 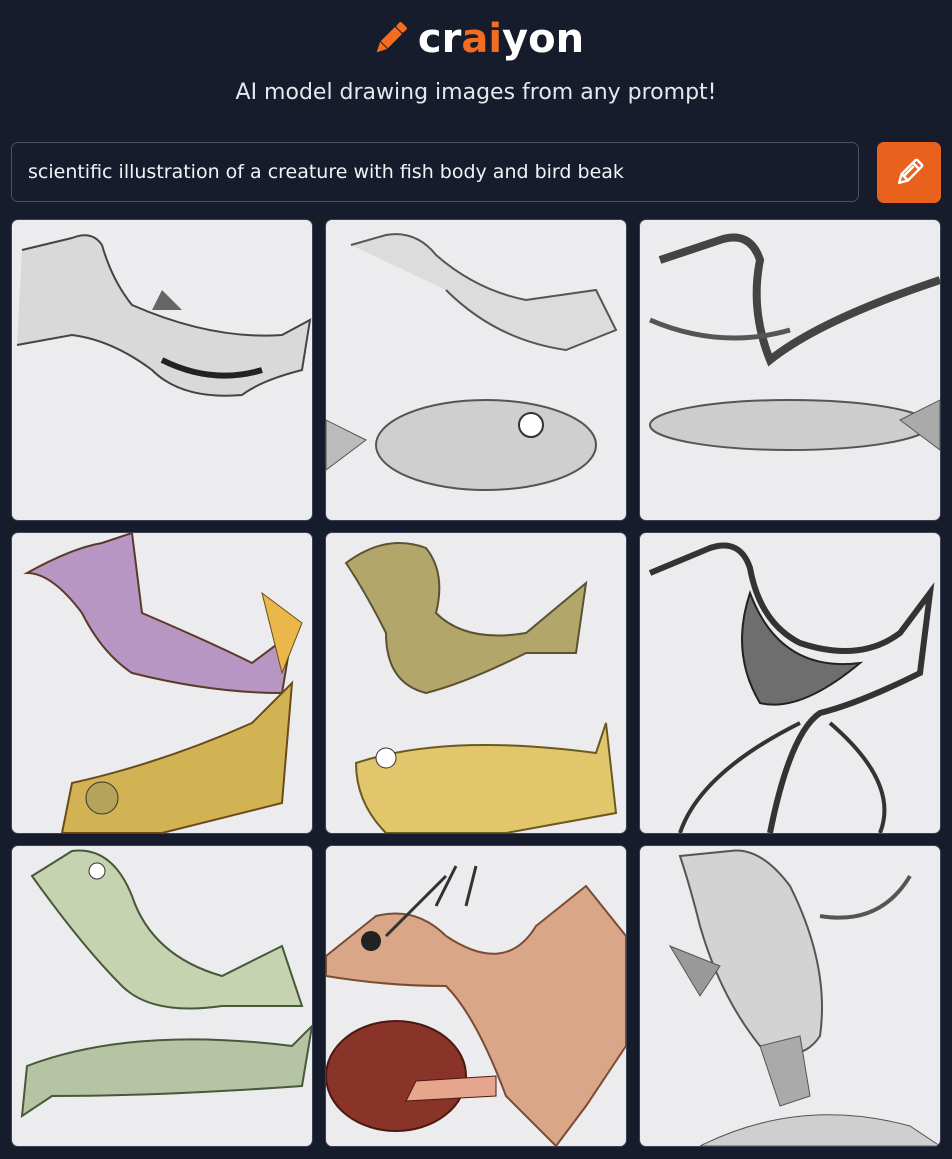 I want to click on prompt-field, so click(x=435, y=172).